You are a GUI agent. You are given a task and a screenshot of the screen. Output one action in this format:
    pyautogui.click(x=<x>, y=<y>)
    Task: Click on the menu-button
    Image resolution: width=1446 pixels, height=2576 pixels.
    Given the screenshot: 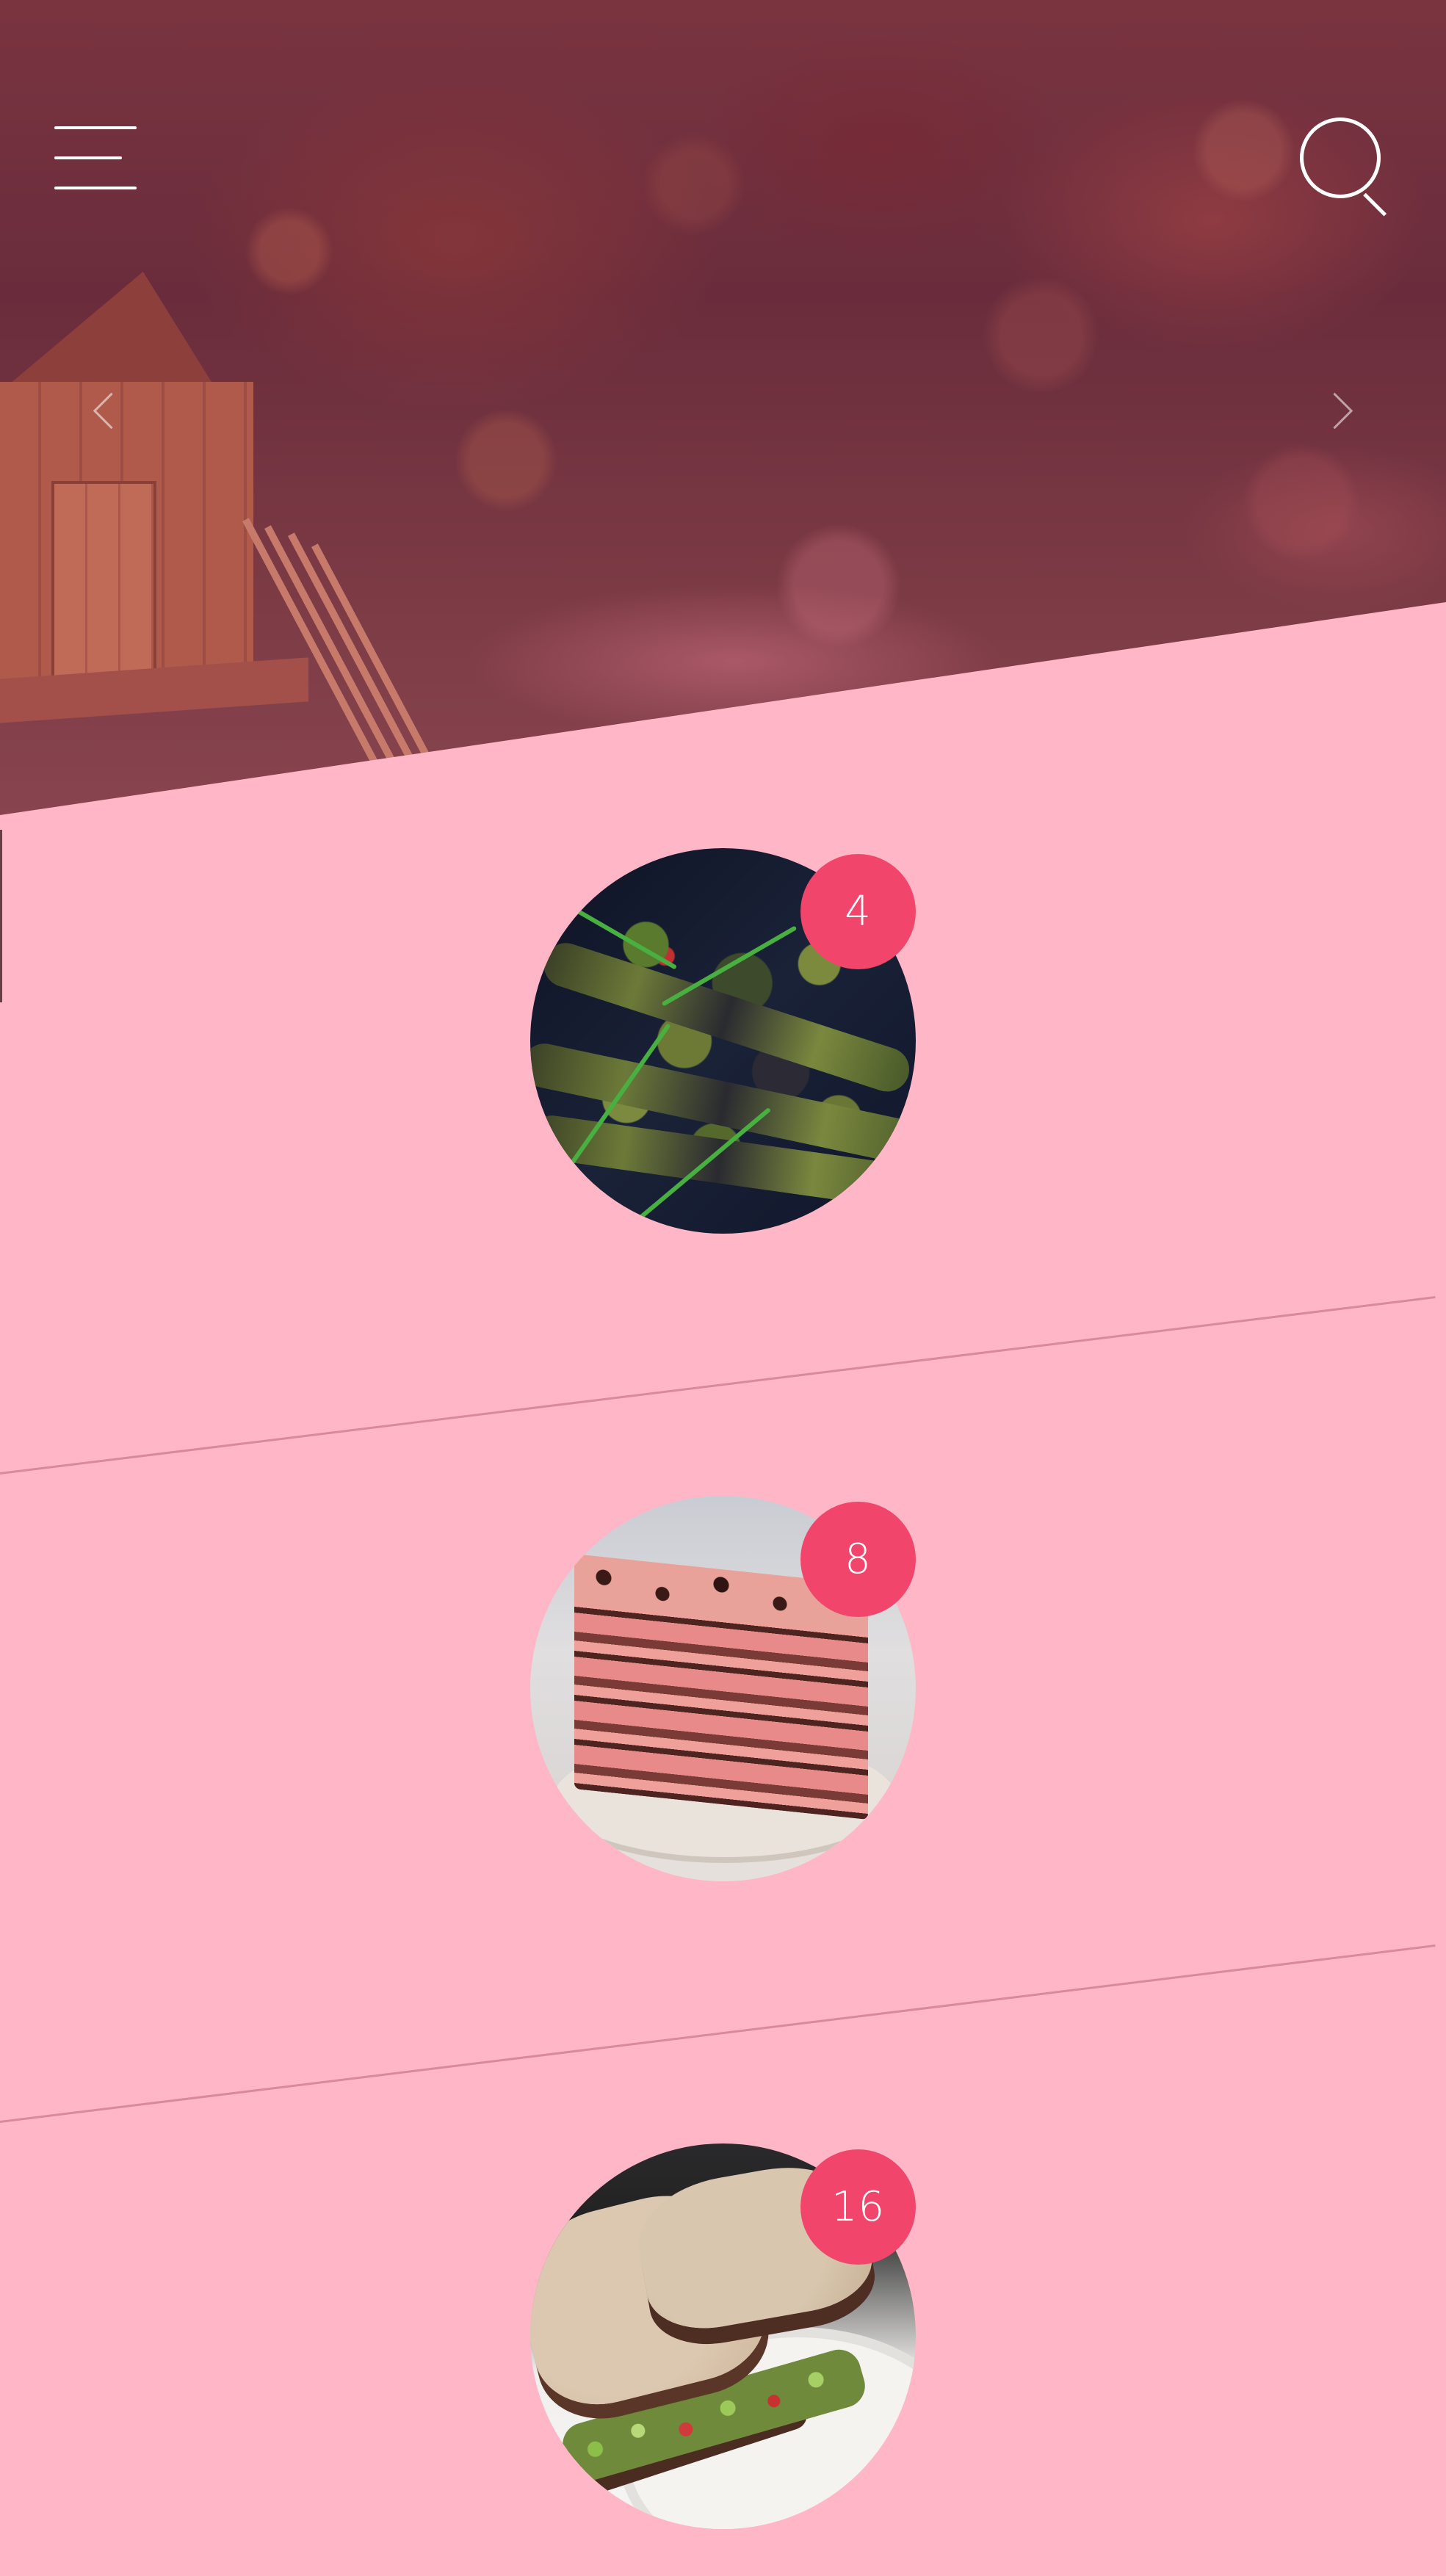 What is the action you would take?
    pyautogui.click(x=95, y=158)
    